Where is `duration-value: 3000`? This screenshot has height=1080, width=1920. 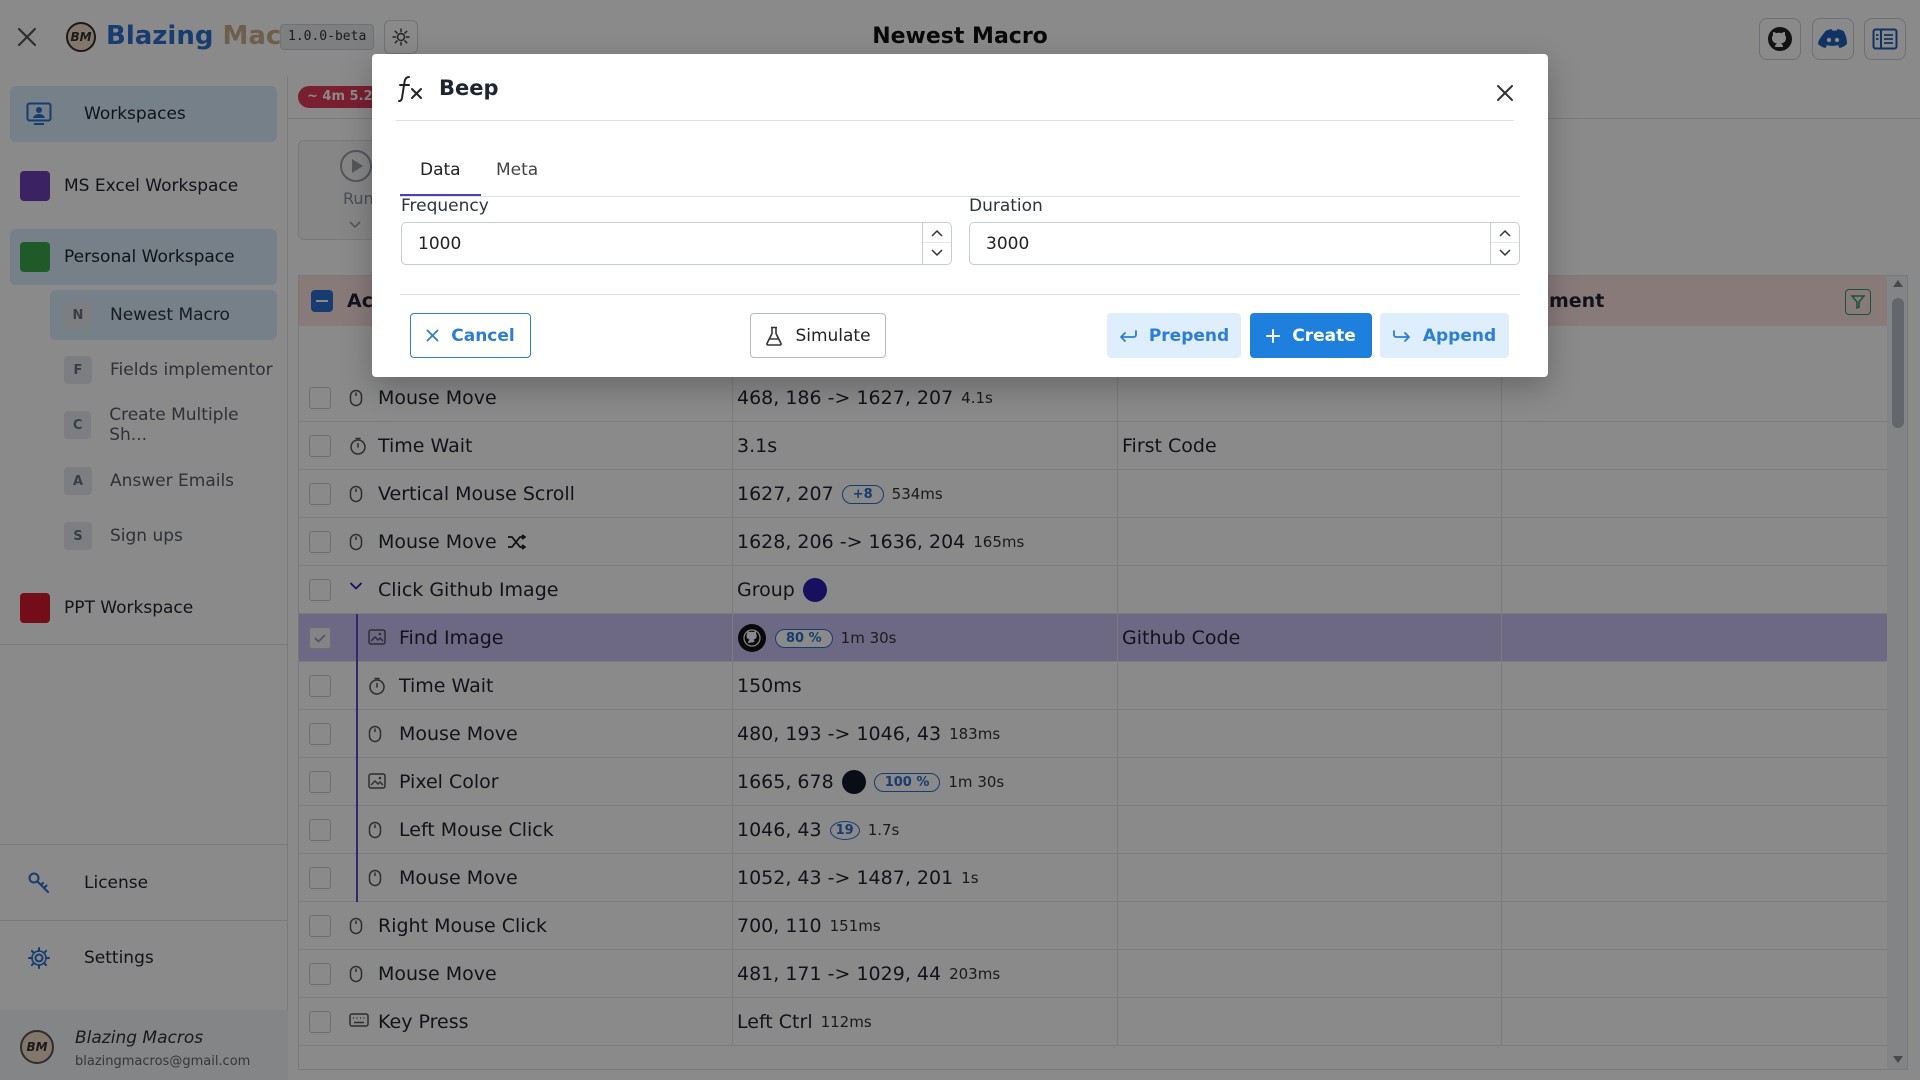 duration-value: 3000 is located at coordinates (1008, 244).